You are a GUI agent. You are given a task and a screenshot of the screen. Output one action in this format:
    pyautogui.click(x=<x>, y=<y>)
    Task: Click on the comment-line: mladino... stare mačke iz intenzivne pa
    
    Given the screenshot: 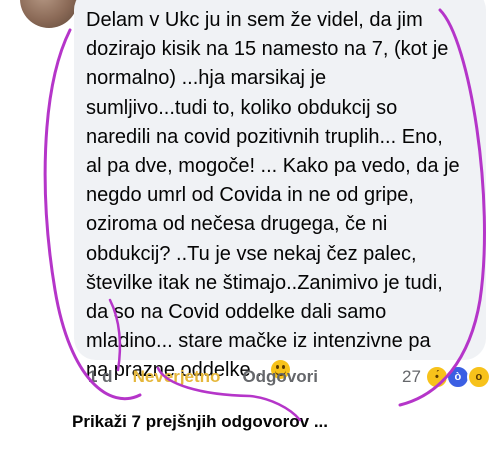 What is the action you would take?
    pyautogui.click(x=258, y=341)
    